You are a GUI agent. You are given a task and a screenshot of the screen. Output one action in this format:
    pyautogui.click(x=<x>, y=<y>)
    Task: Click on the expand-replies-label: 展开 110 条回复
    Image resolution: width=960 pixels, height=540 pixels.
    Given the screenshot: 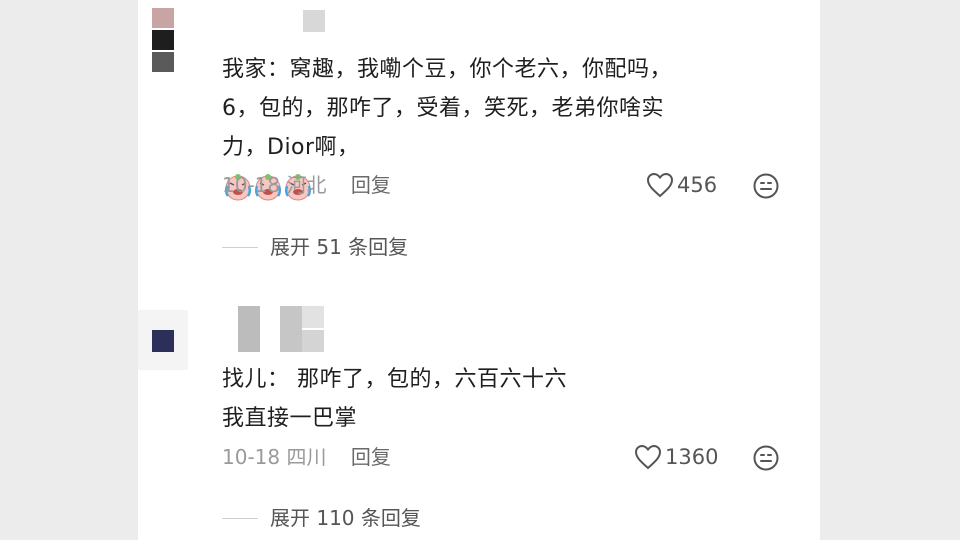 What is the action you would take?
    pyautogui.click(x=345, y=518)
    